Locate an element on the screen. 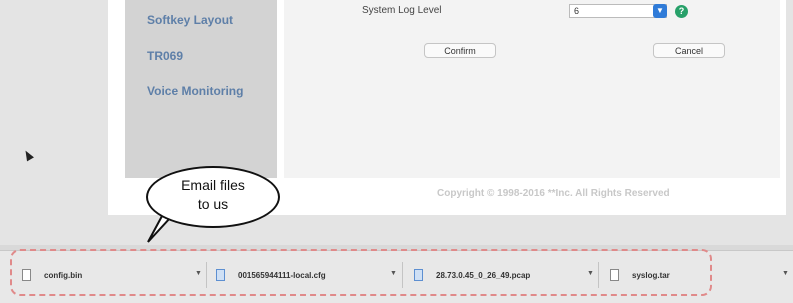  system-log-level-select: 6 ▼ is located at coordinates (618, 11).